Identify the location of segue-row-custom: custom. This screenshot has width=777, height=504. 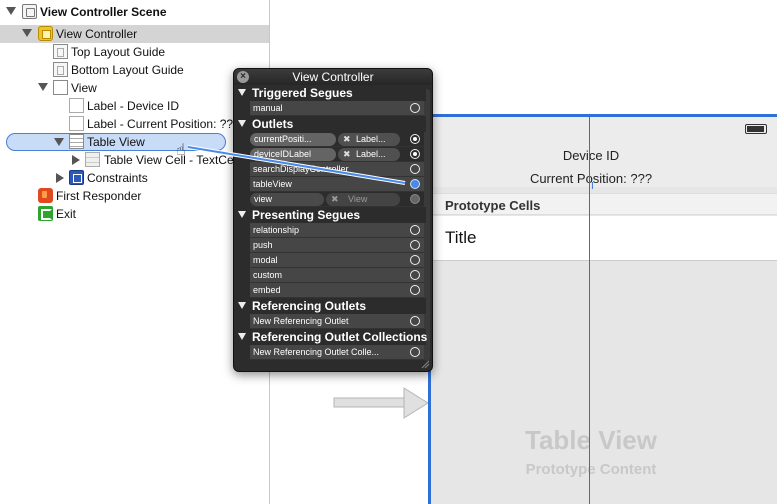
(337, 275).